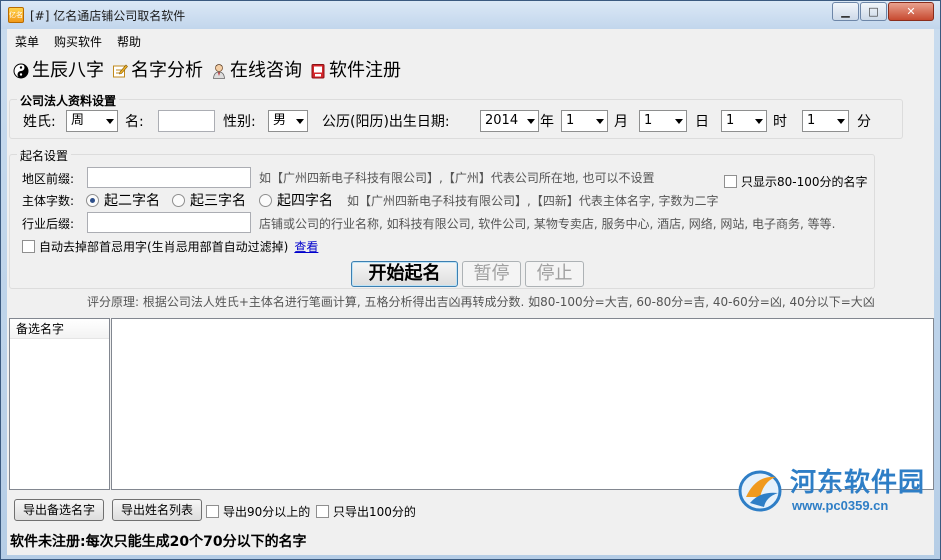  Describe the element at coordinates (457, 178) in the screenshot. I see `region-hint: 如【广州四新电子科技有限公司】,【广州】代表公司所在地, 也可以不设置` at that location.